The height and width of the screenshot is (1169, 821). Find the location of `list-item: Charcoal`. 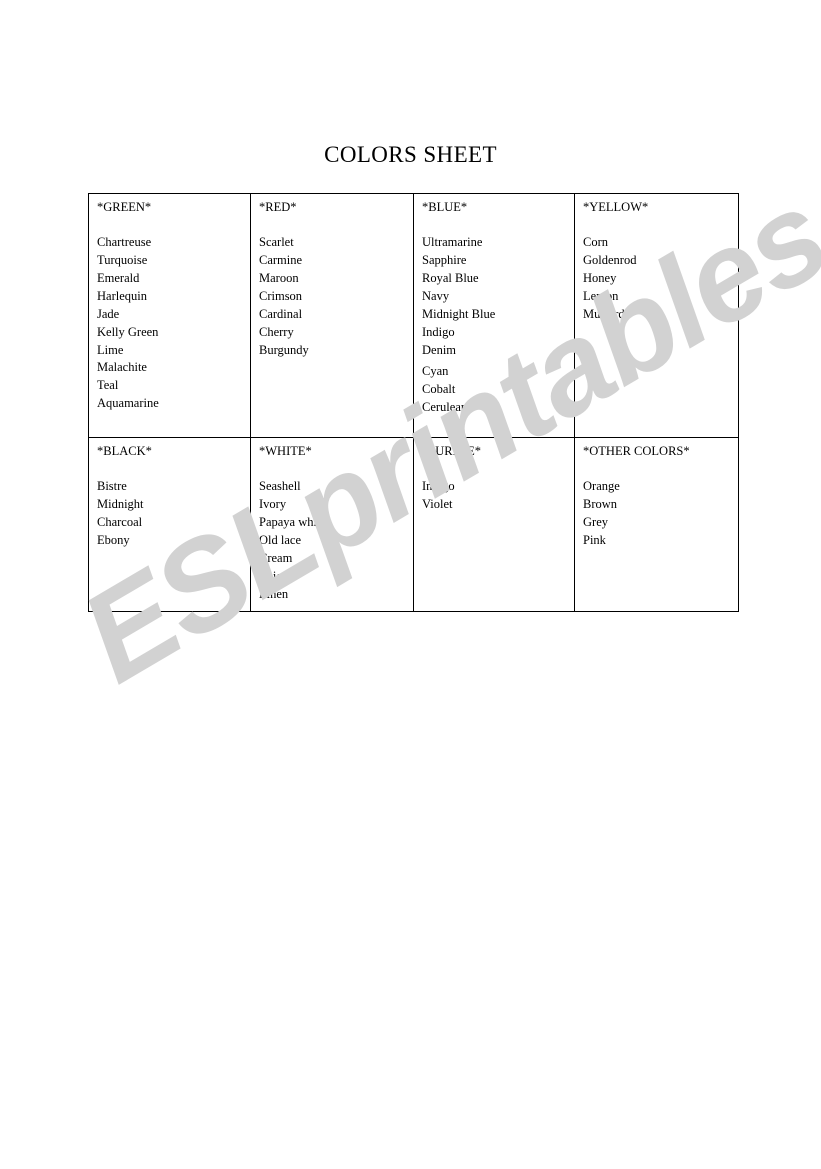

list-item: Charcoal is located at coordinates (120, 521).